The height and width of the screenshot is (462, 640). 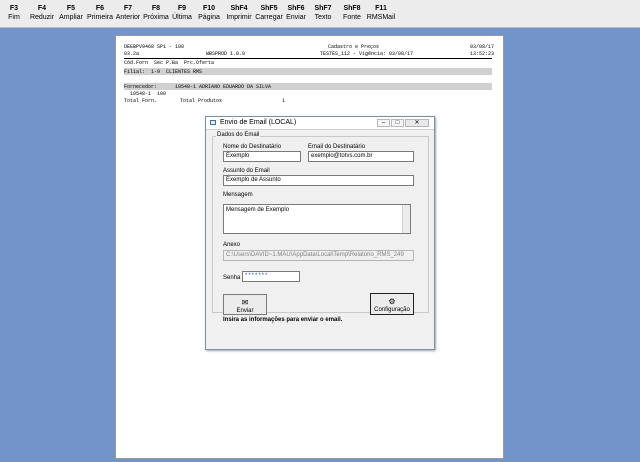 I want to click on report-total-produtos: Total Produtos, so click(x=201, y=101).